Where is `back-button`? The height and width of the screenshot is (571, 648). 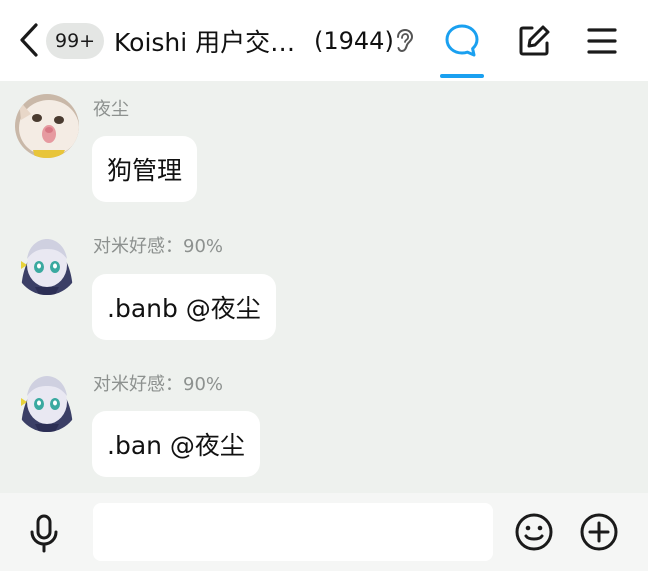
back-button is located at coordinates (29, 40).